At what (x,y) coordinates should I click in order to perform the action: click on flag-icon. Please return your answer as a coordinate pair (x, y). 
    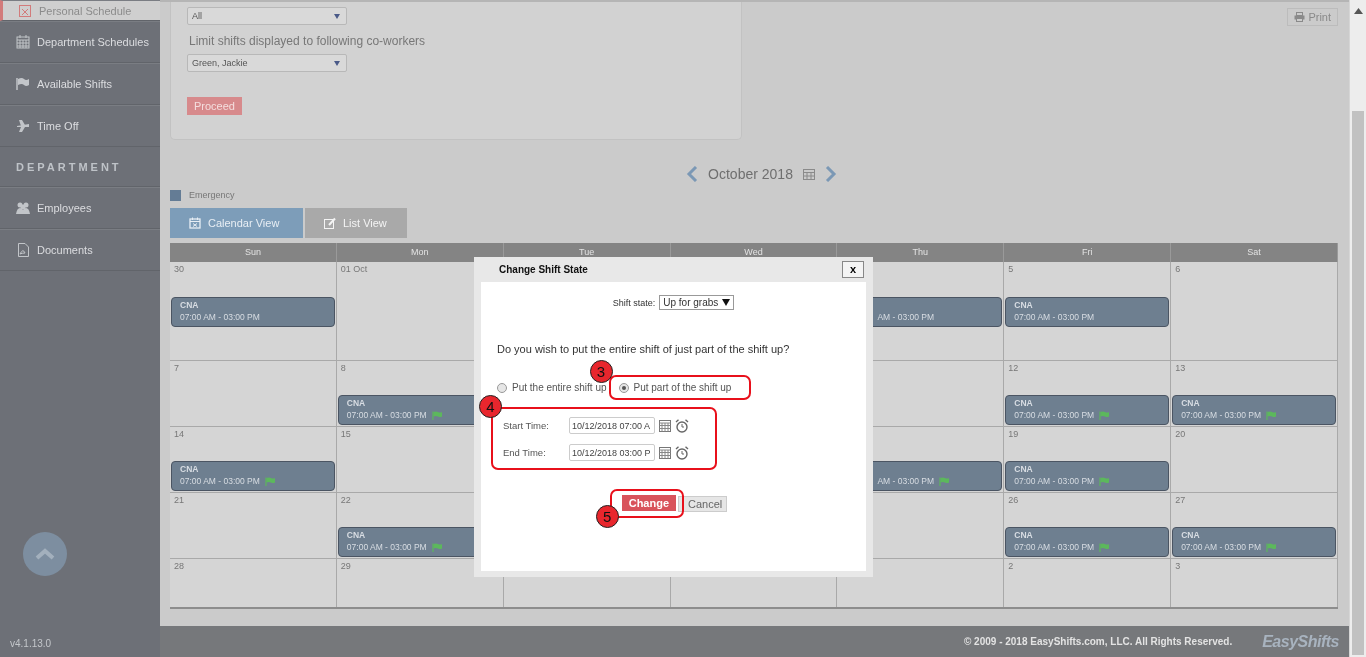
    Looking at the image, I should click on (23, 84).